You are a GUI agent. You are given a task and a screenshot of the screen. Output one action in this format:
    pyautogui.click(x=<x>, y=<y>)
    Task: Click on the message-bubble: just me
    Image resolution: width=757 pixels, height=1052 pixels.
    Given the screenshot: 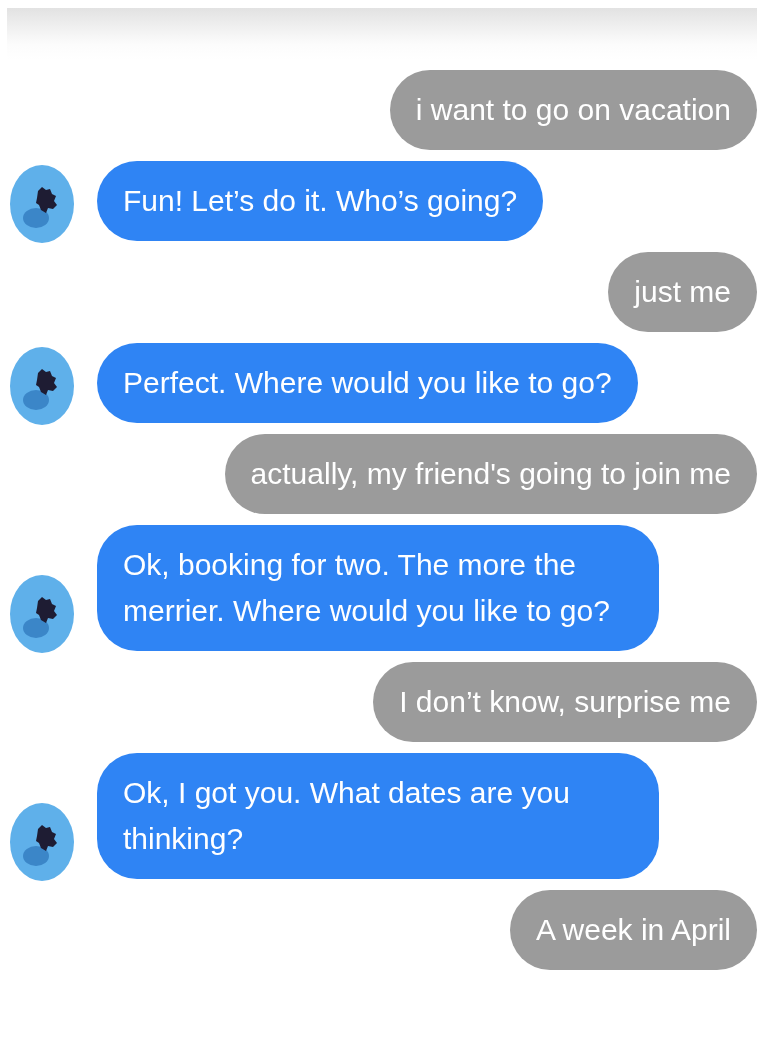 What is the action you would take?
    pyautogui.click(x=682, y=292)
    